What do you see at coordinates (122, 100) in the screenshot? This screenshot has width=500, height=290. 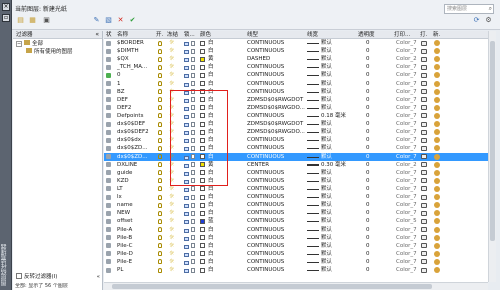 I see `layer-name: DEF` at bounding box center [122, 100].